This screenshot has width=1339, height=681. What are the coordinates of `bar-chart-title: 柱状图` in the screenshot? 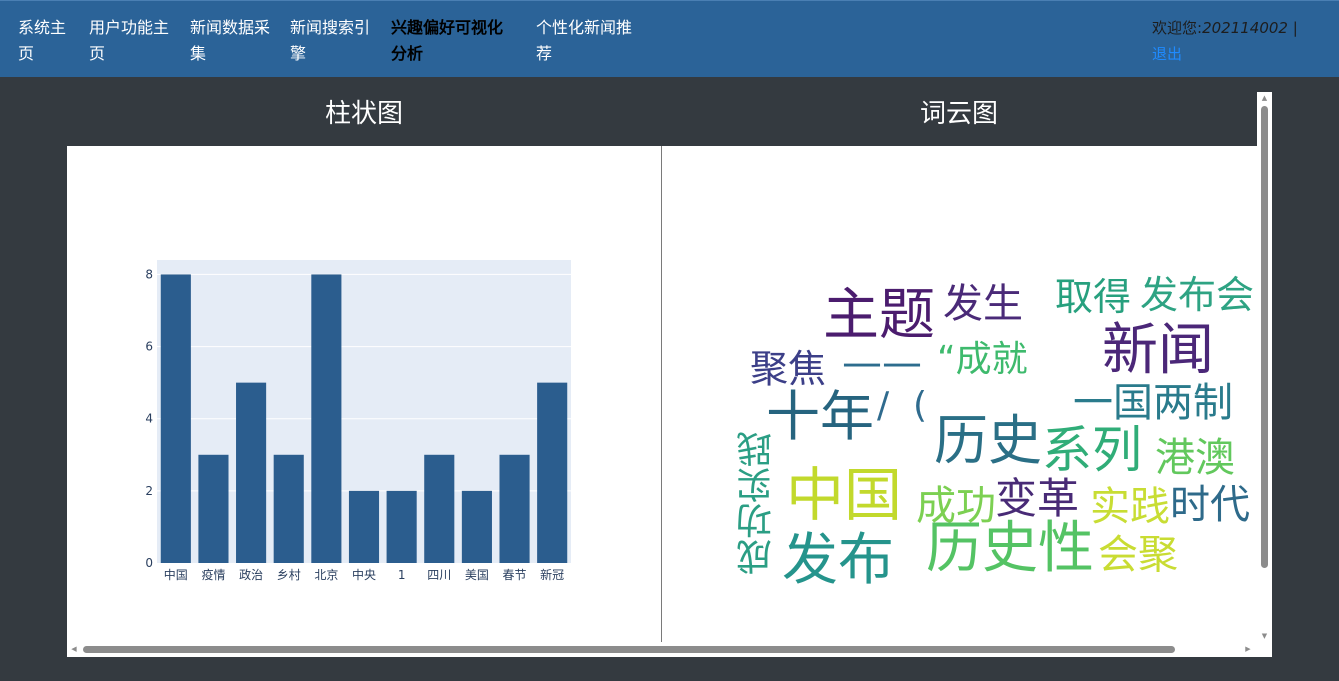 It's located at (363, 114).